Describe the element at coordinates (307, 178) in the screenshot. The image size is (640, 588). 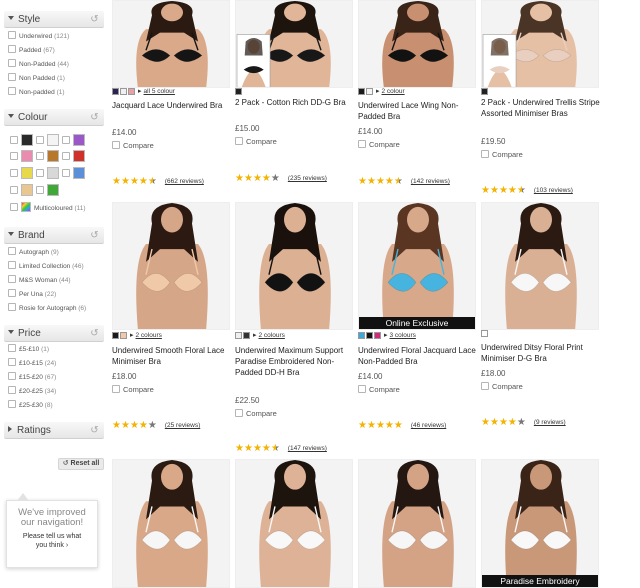
I see `reviews-link: (235 reviews)` at that location.